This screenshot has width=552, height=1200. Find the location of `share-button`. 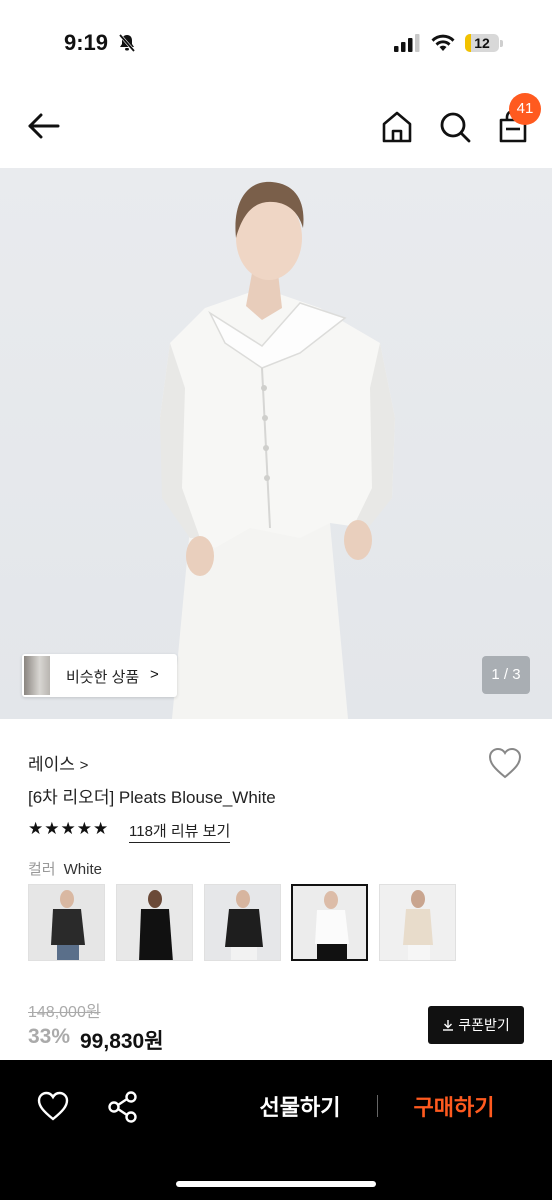

share-button is located at coordinates (123, 1107).